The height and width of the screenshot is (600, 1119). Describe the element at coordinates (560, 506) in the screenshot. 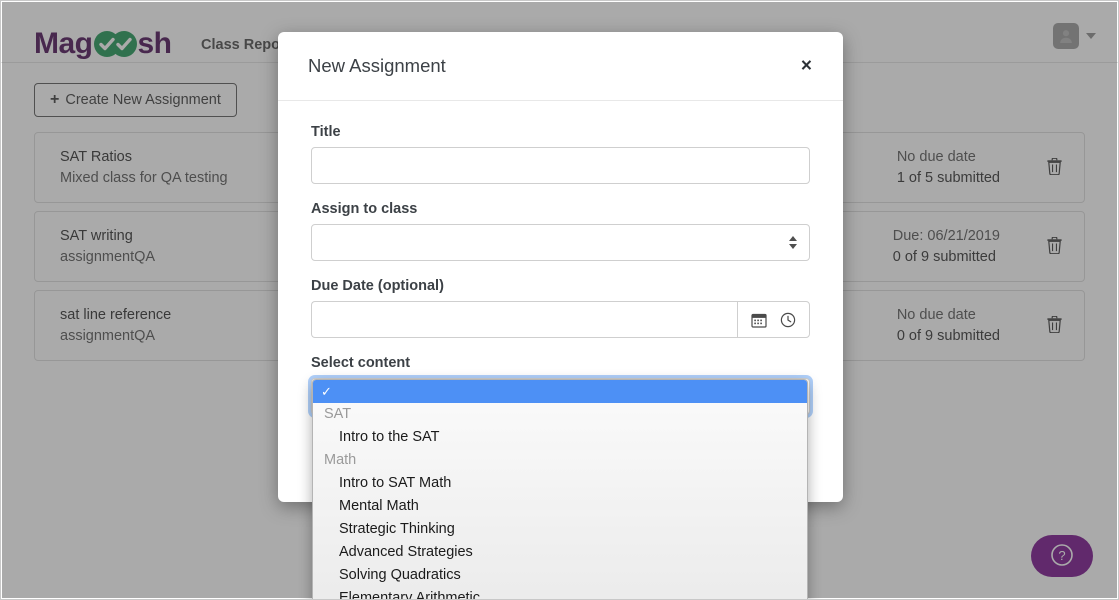

I see `dropdown-option: Mental Math` at that location.